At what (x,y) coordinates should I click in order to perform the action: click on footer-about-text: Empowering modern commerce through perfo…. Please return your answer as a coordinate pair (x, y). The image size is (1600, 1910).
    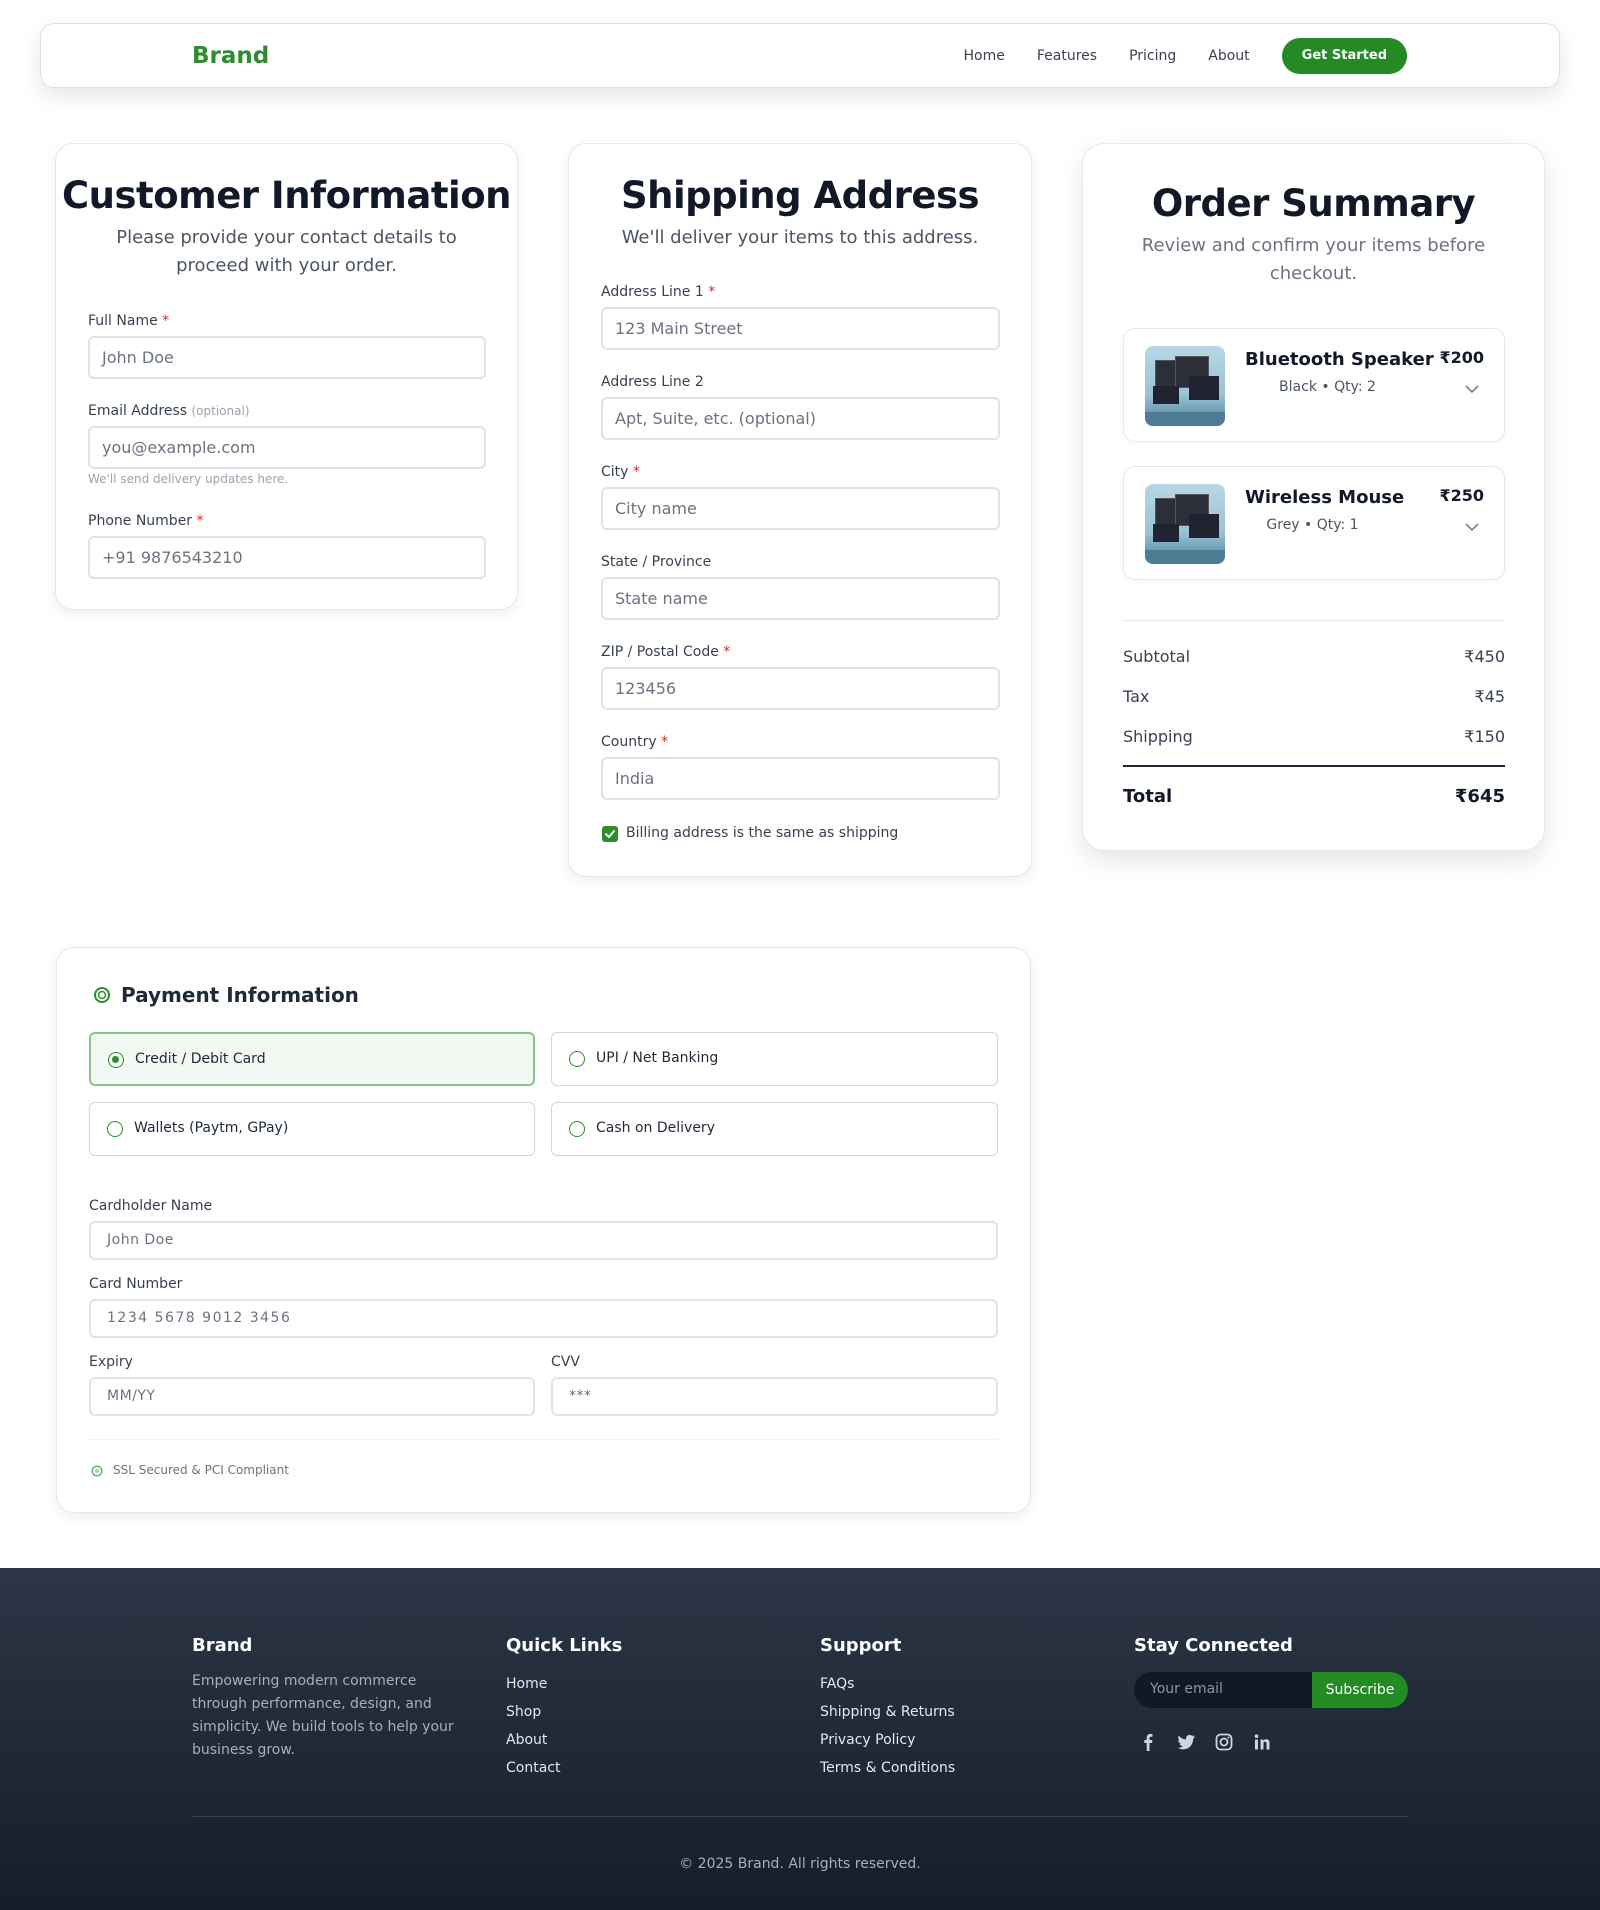
    Looking at the image, I should click on (323, 1715).